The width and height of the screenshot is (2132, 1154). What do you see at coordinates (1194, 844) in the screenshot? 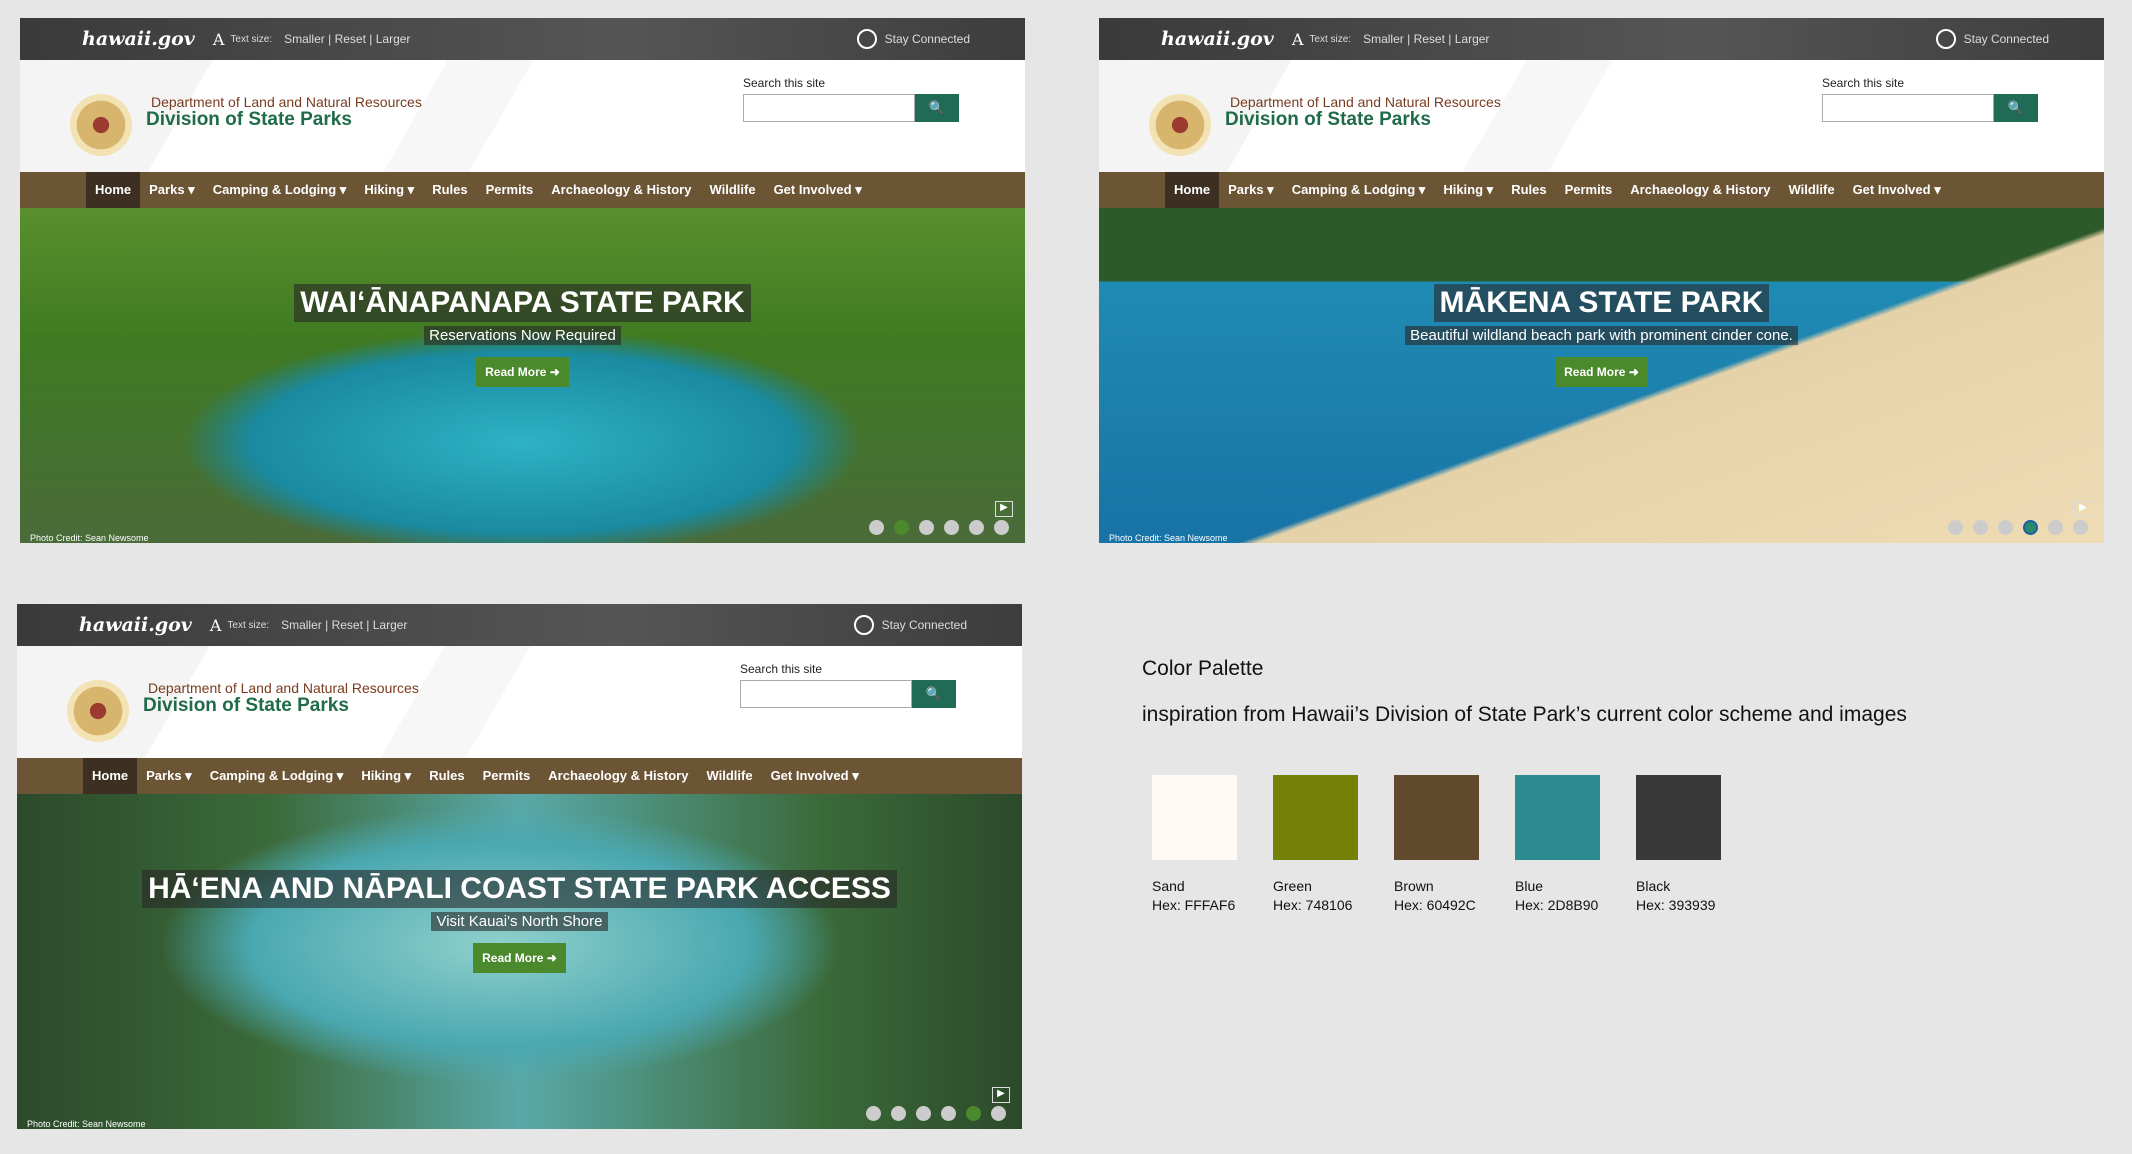
I see `color-swatch: Sand Hex: FFFAF6` at bounding box center [1194, 844].